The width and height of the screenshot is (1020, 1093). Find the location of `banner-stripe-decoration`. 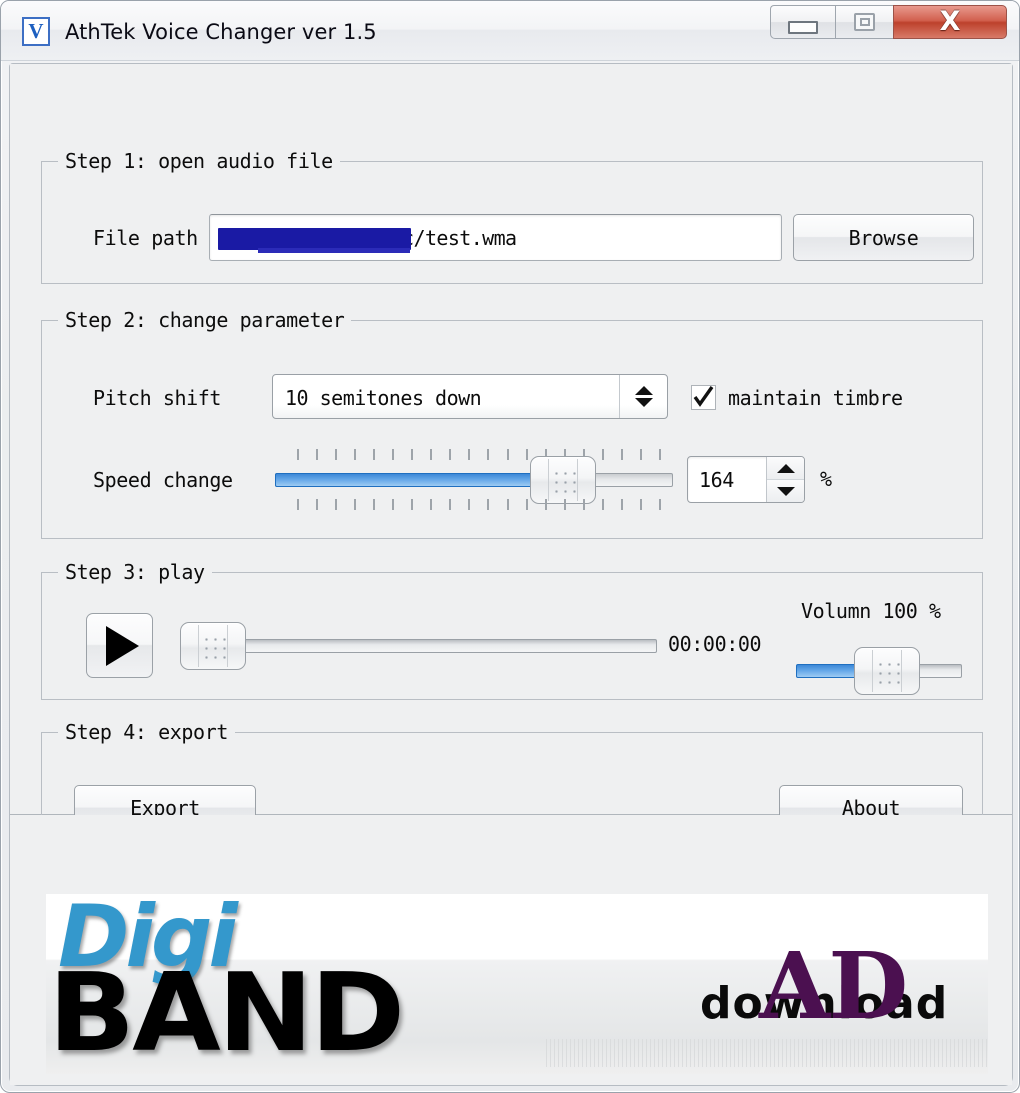

banner-stripe-decoration is located at coordinates (767, 1053).